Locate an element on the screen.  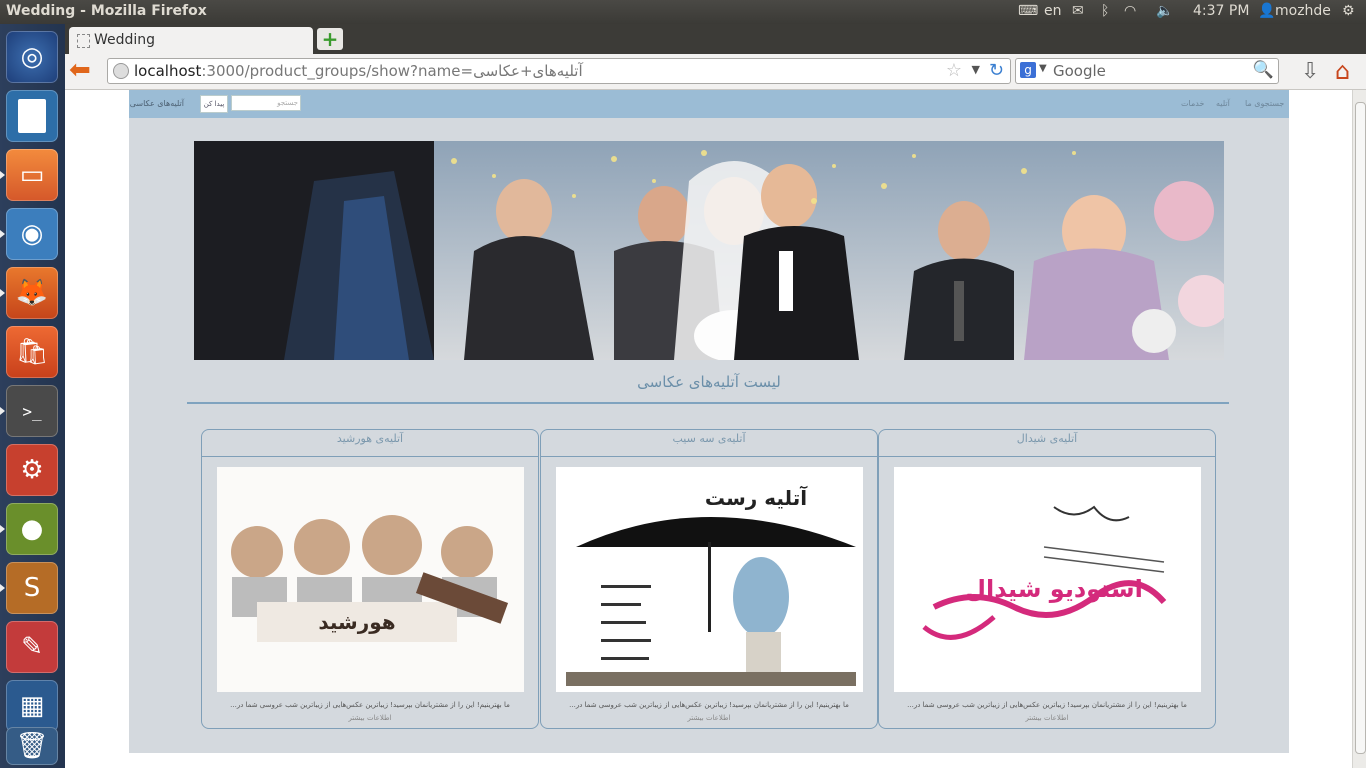
site-brand: آتلیه‌های عکاسی is located at coordinates (157, 103).